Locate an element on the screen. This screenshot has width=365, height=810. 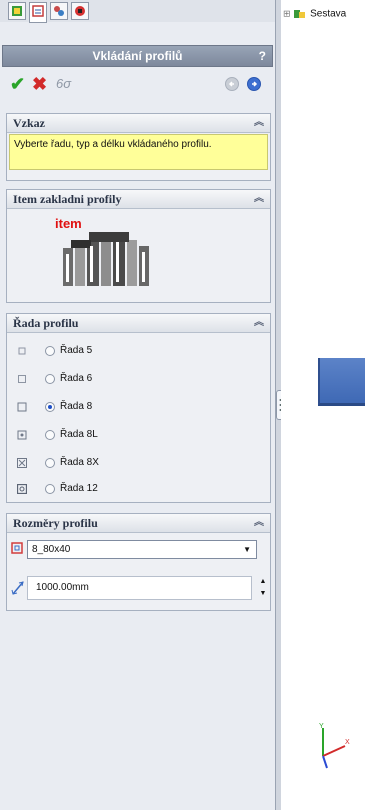
series-12-label: Řada 12 is located at coordinates (79, 488).